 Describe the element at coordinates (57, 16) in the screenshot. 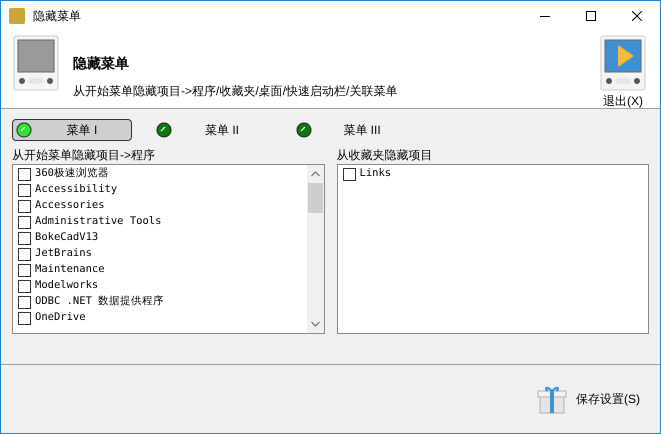

I see `window-title: 隐藏菜单` at that location.